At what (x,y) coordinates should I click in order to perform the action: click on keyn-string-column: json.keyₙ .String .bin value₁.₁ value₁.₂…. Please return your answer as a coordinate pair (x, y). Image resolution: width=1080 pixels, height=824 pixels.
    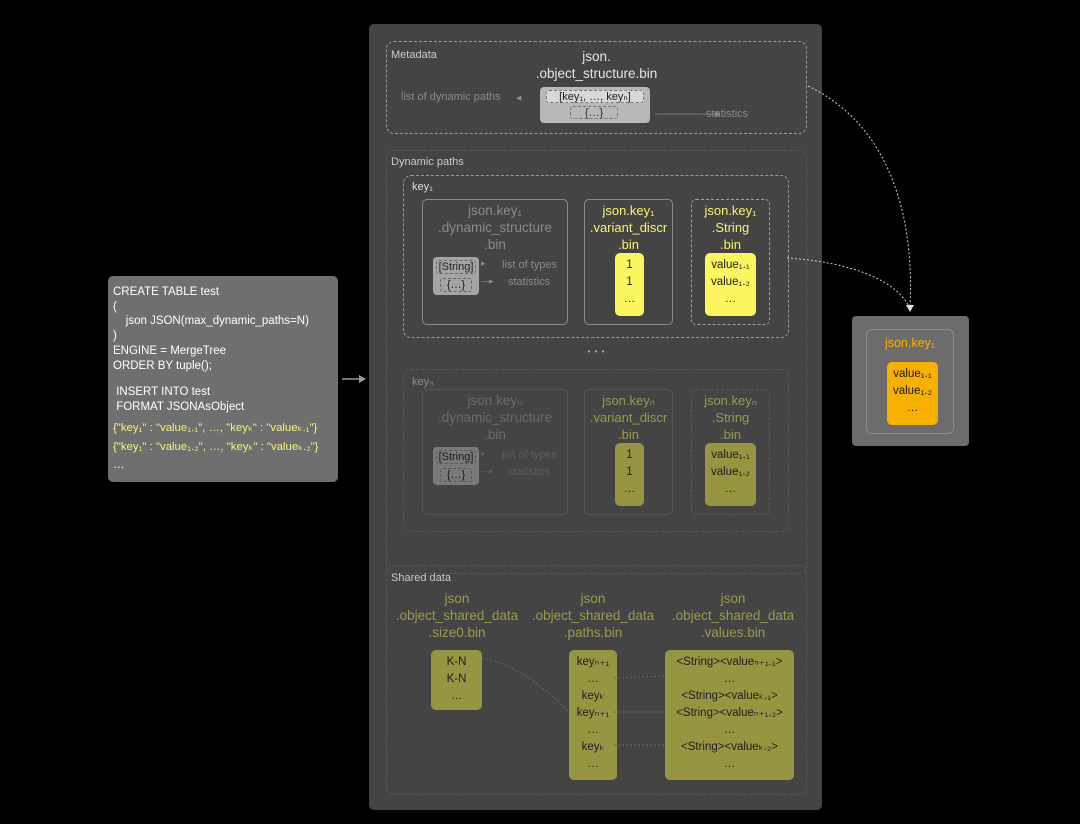
    Looking at the image, I should click on (730, 452).